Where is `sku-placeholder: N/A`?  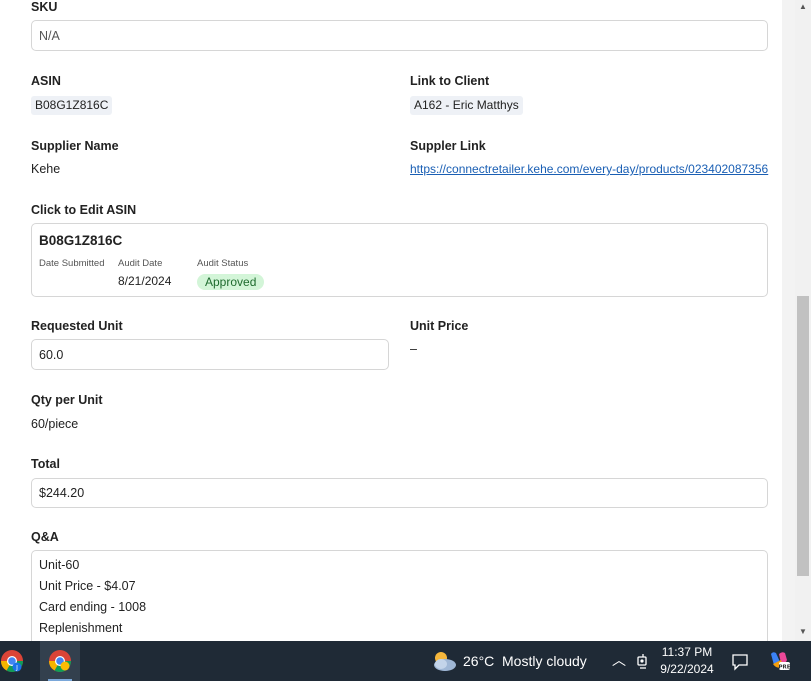
sku-placeholder: N/A is located at coordinates (49, 35).